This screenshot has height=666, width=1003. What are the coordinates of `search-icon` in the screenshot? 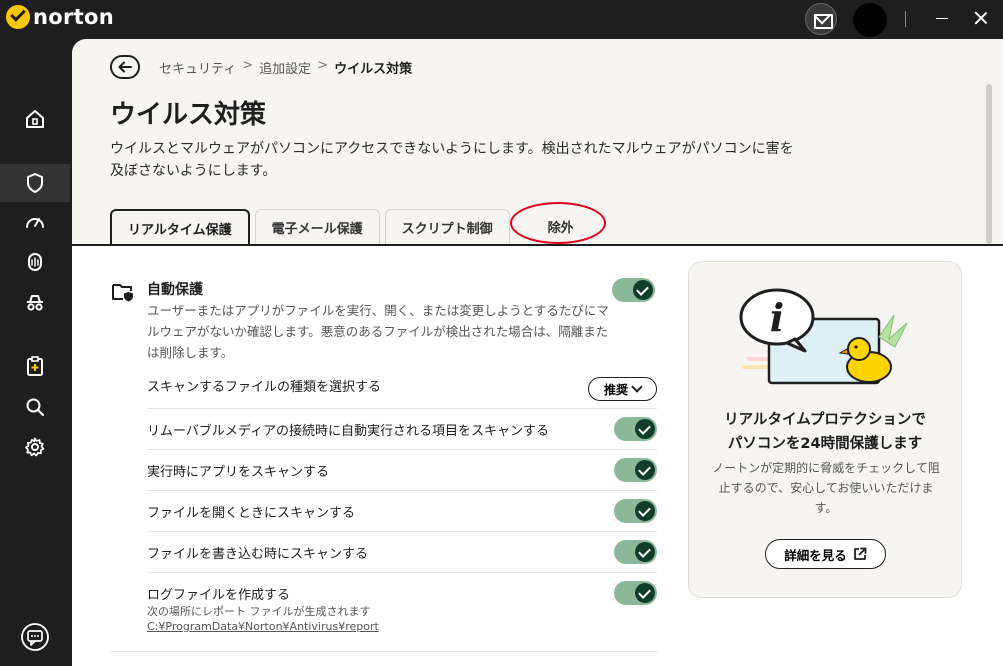 It's located at (35, 407).